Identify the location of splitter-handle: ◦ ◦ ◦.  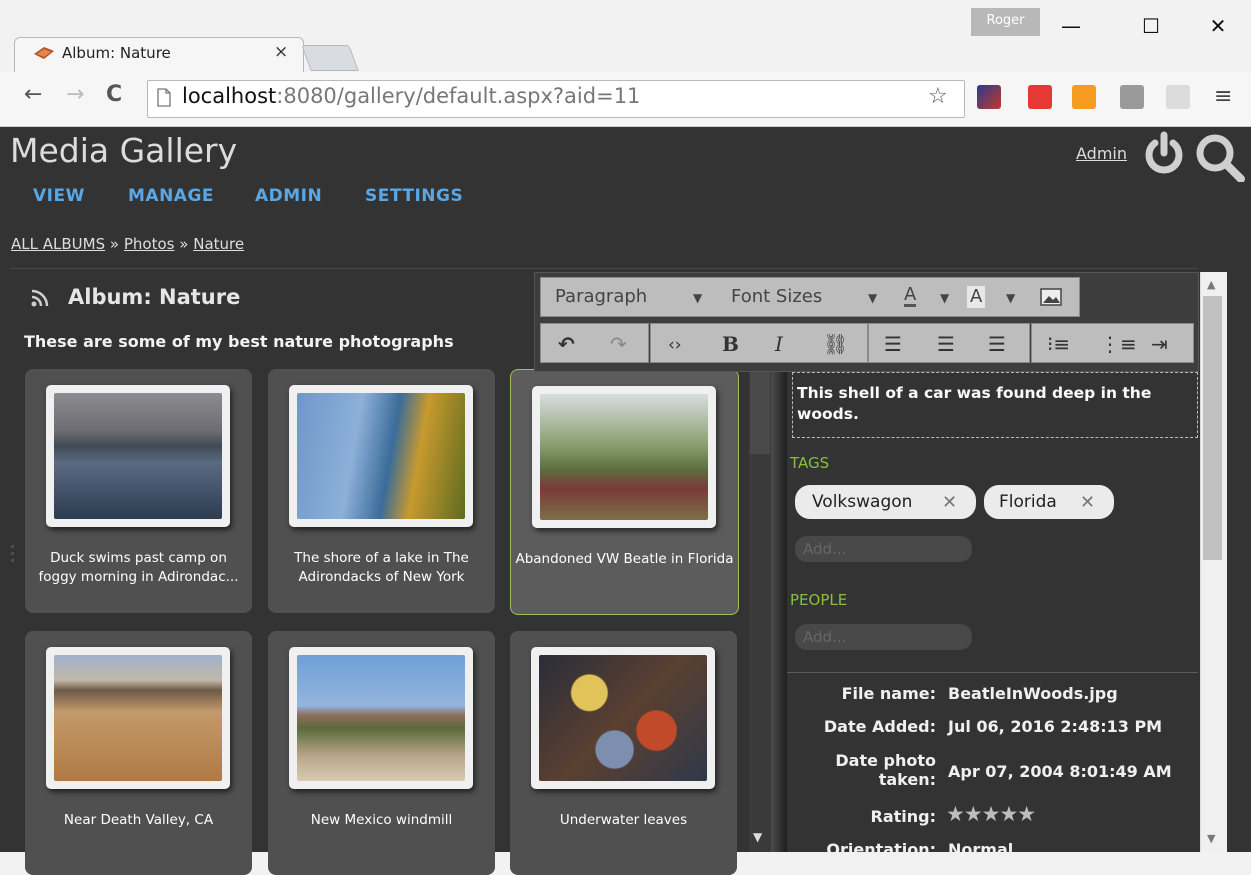
(12, 555).